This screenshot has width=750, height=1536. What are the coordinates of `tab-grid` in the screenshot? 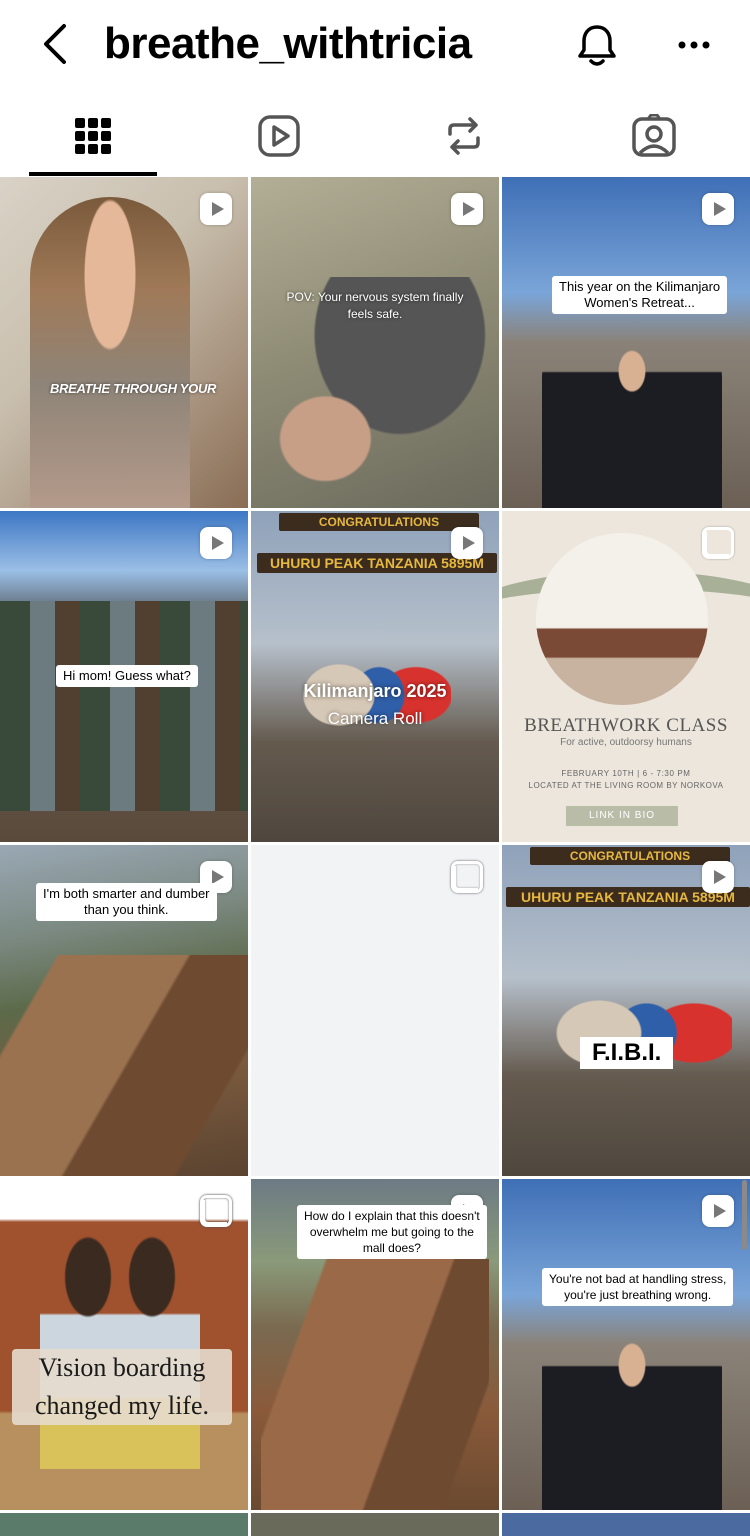 It's located at (93, 136).